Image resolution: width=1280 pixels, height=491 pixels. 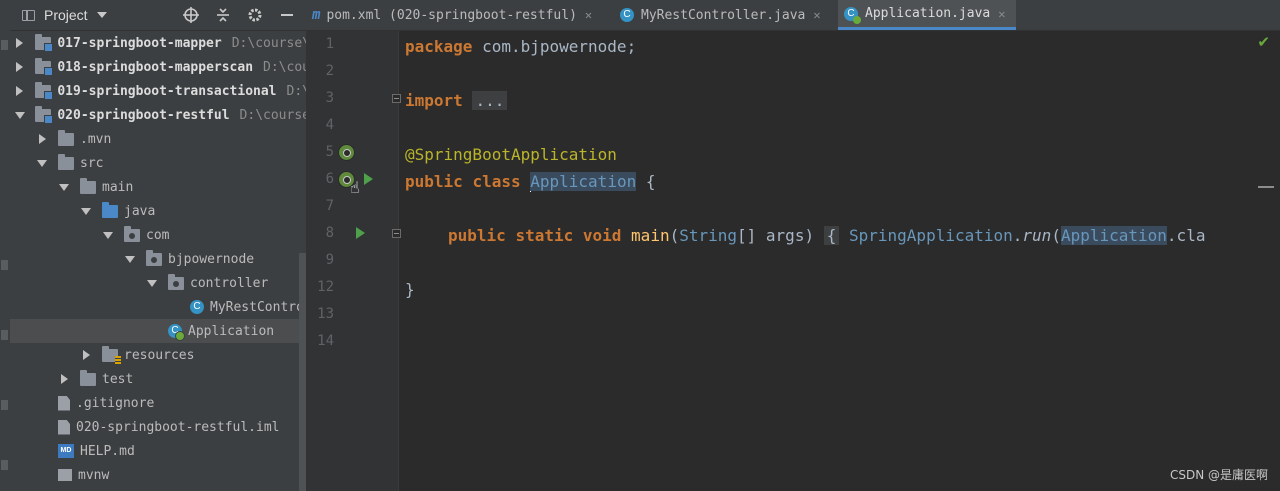 What do you see at coordinates (1037, 235) in the screenshot?
I see `method-call: run` at bounding box center [1037, 235].